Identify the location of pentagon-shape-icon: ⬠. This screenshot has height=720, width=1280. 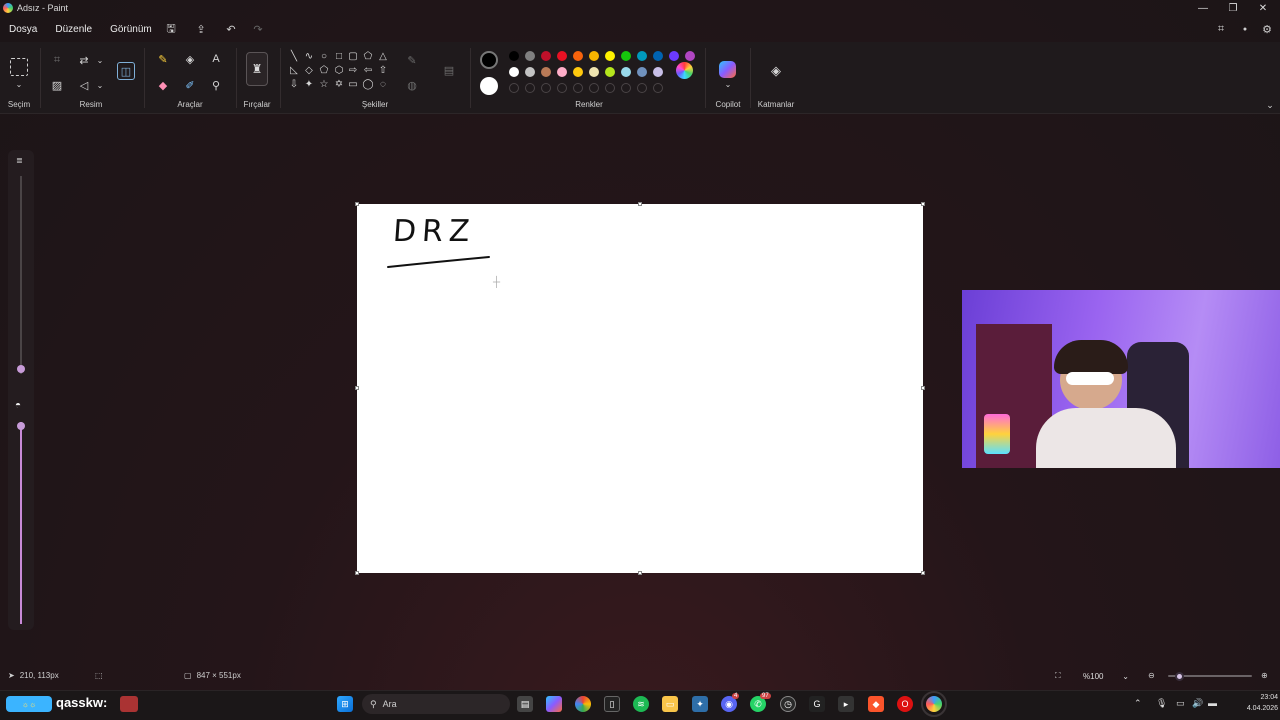
(324, 70).